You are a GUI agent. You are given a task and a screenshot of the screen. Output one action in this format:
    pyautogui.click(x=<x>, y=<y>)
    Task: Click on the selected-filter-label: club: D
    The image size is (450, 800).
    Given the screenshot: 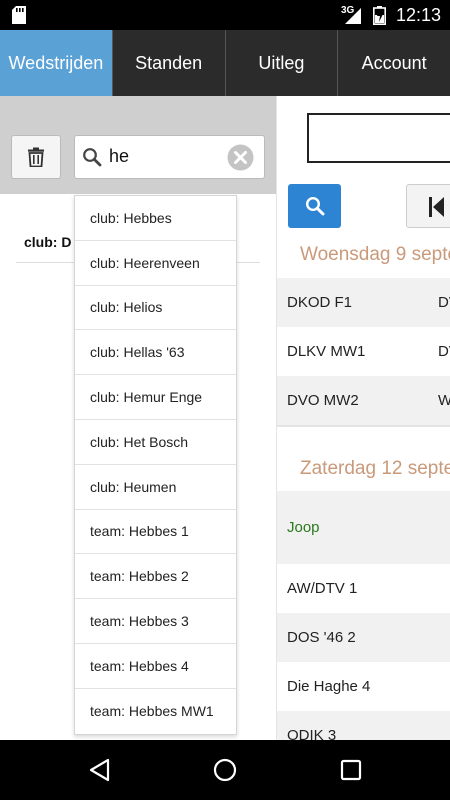 What is the action you would take?
    pyautogui.click(x=48, y=242)
    